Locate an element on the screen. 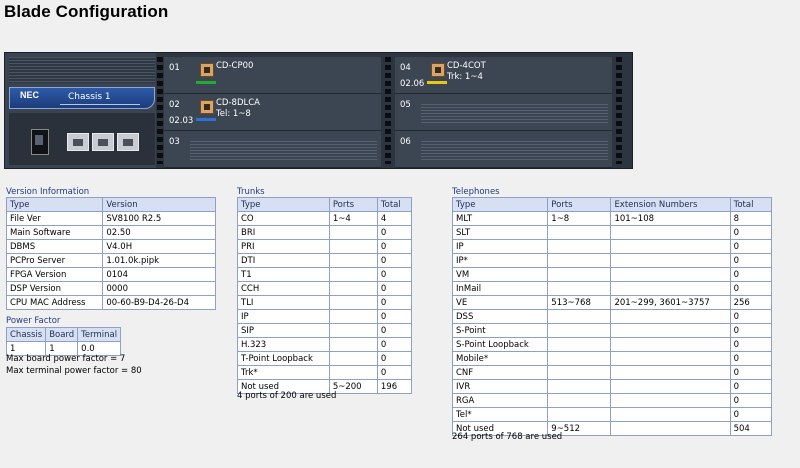 The image size is (800, 468). card-name: CD-4COT is located at coordinates (466, 66).